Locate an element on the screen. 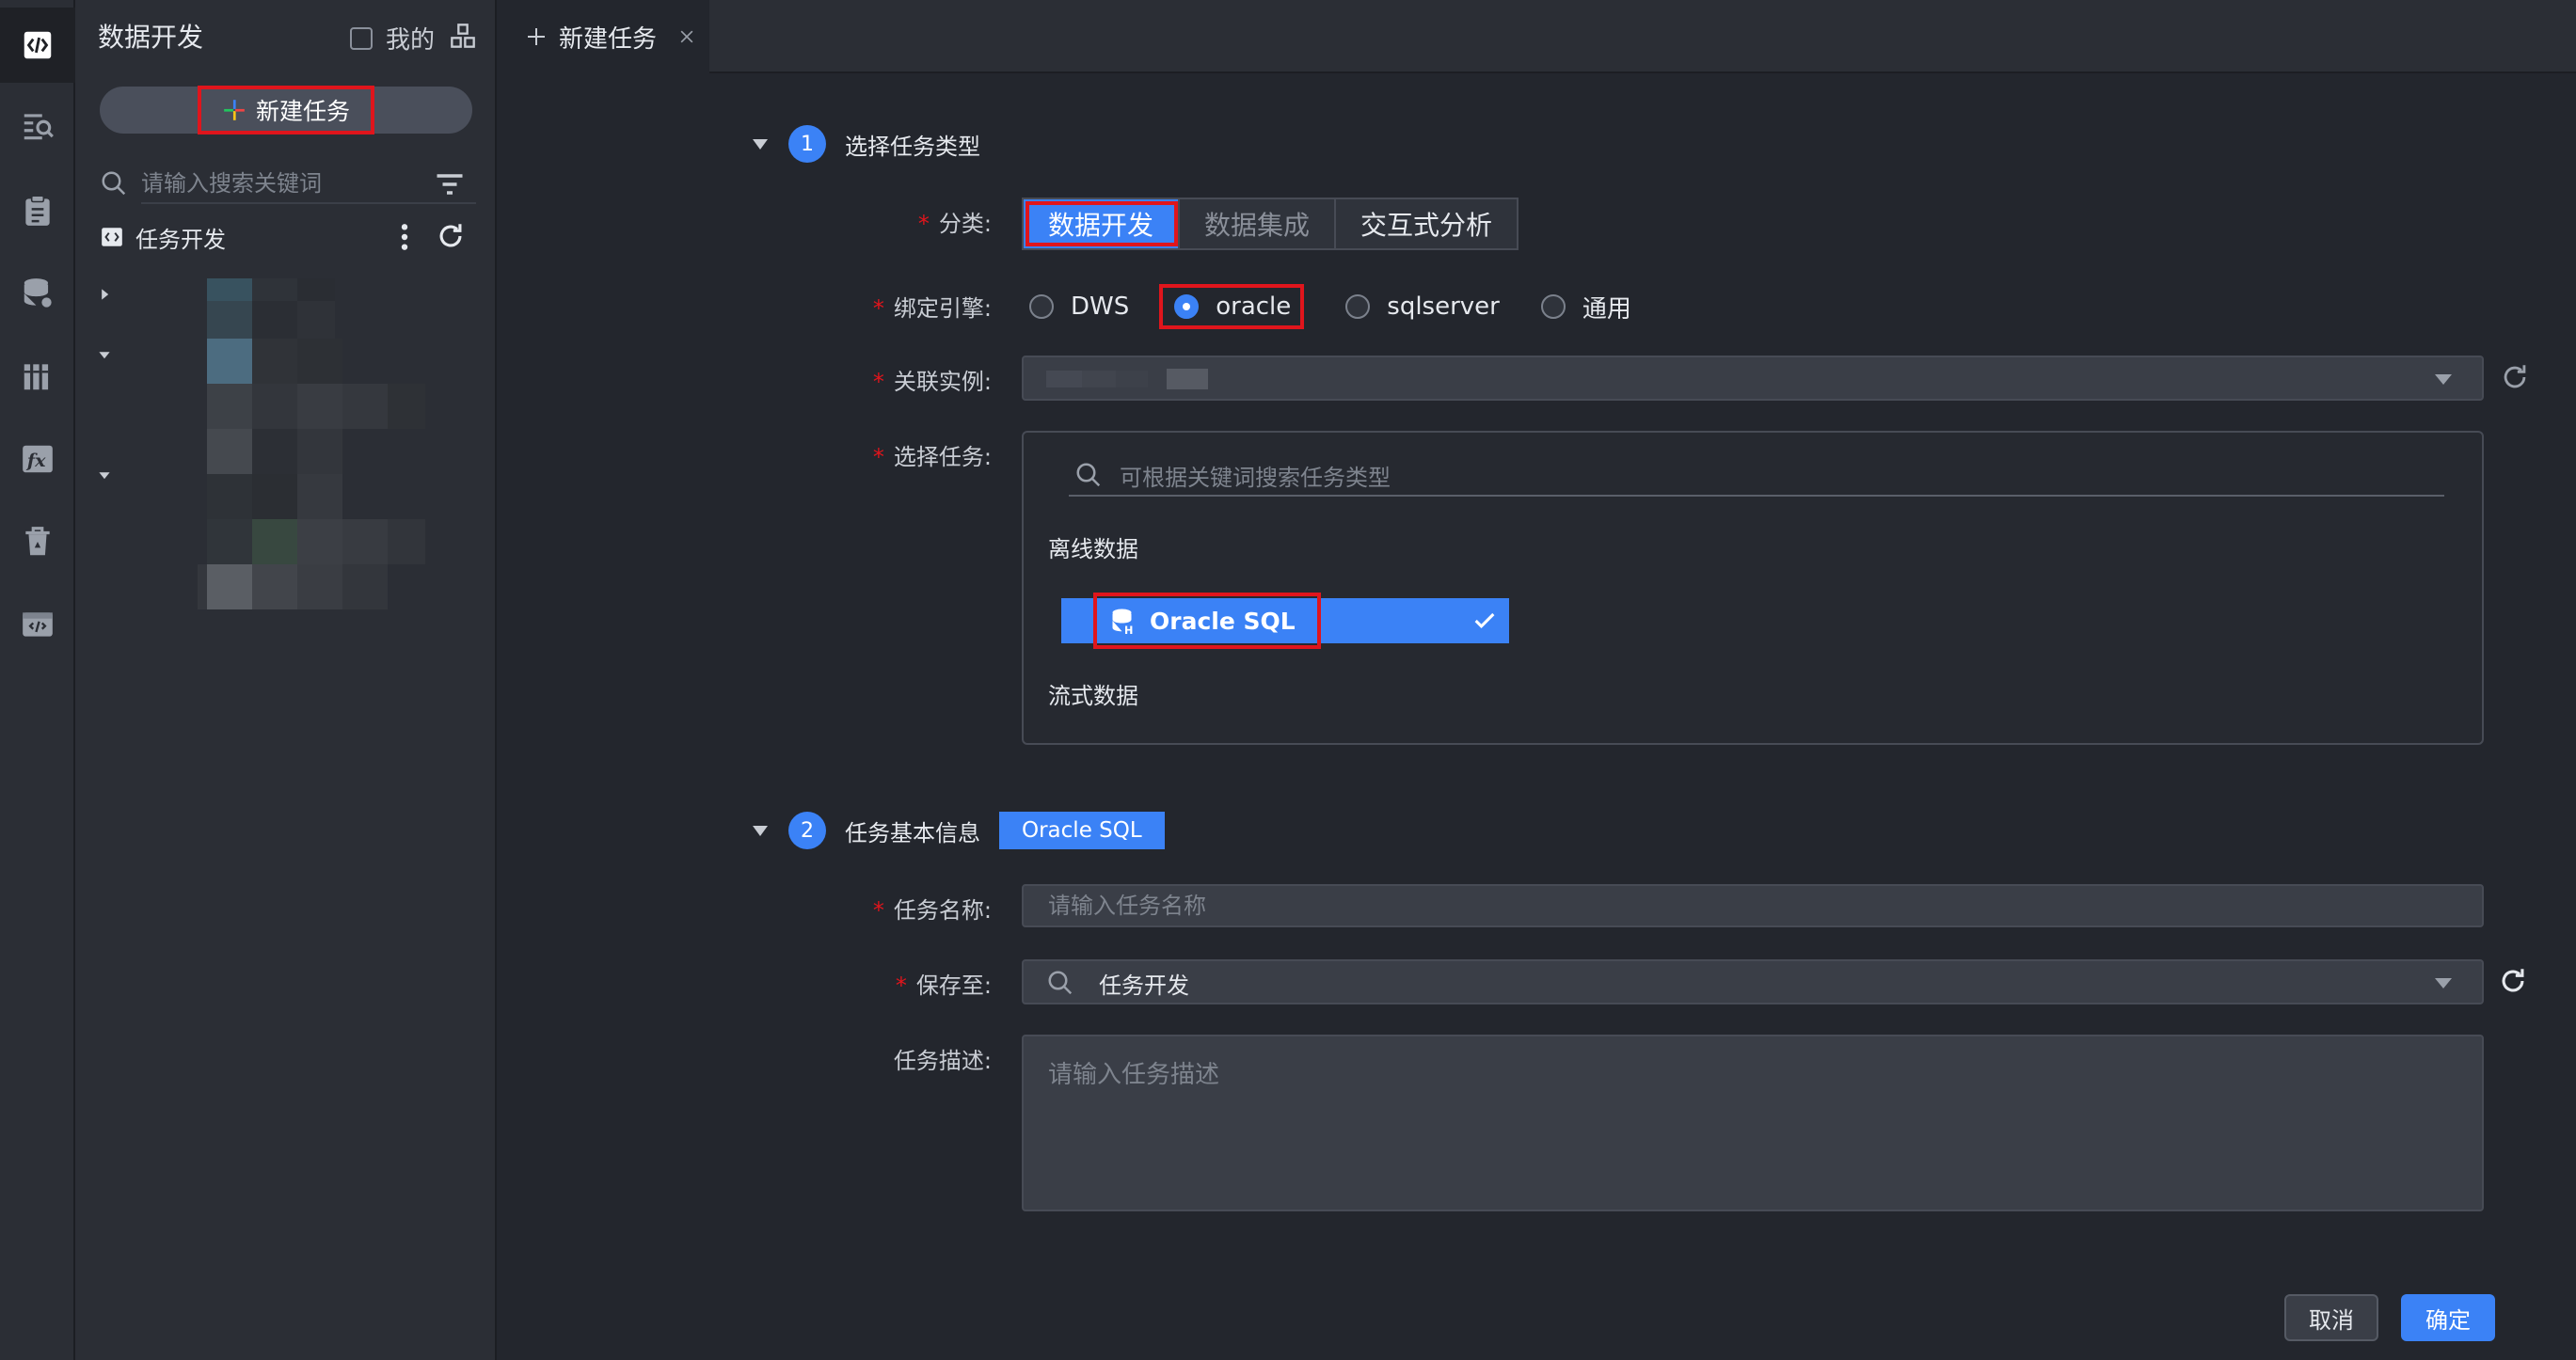 This screenshot has width=2576, height=1360. task-name-label: * 任务名称: is located at coordinates (932, 910).